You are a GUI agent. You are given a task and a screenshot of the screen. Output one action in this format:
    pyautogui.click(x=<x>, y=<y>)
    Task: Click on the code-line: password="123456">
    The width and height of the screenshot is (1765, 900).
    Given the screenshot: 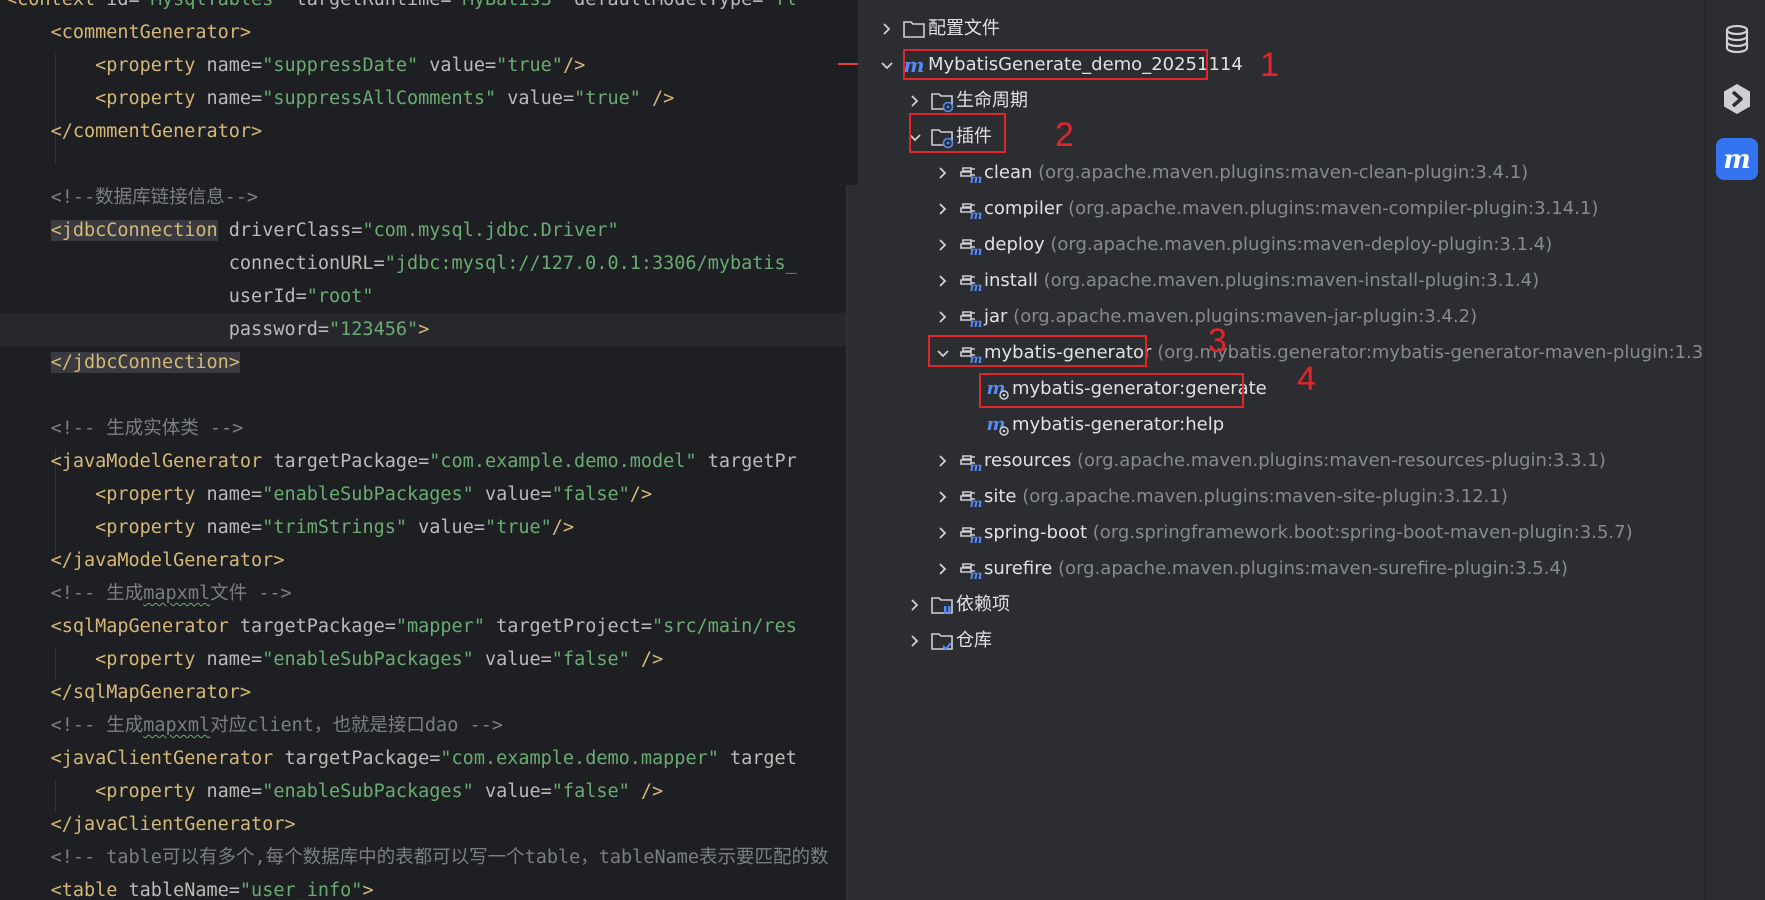 What is the action you would take?
    pyautogui.click(x=423, y=329)
    